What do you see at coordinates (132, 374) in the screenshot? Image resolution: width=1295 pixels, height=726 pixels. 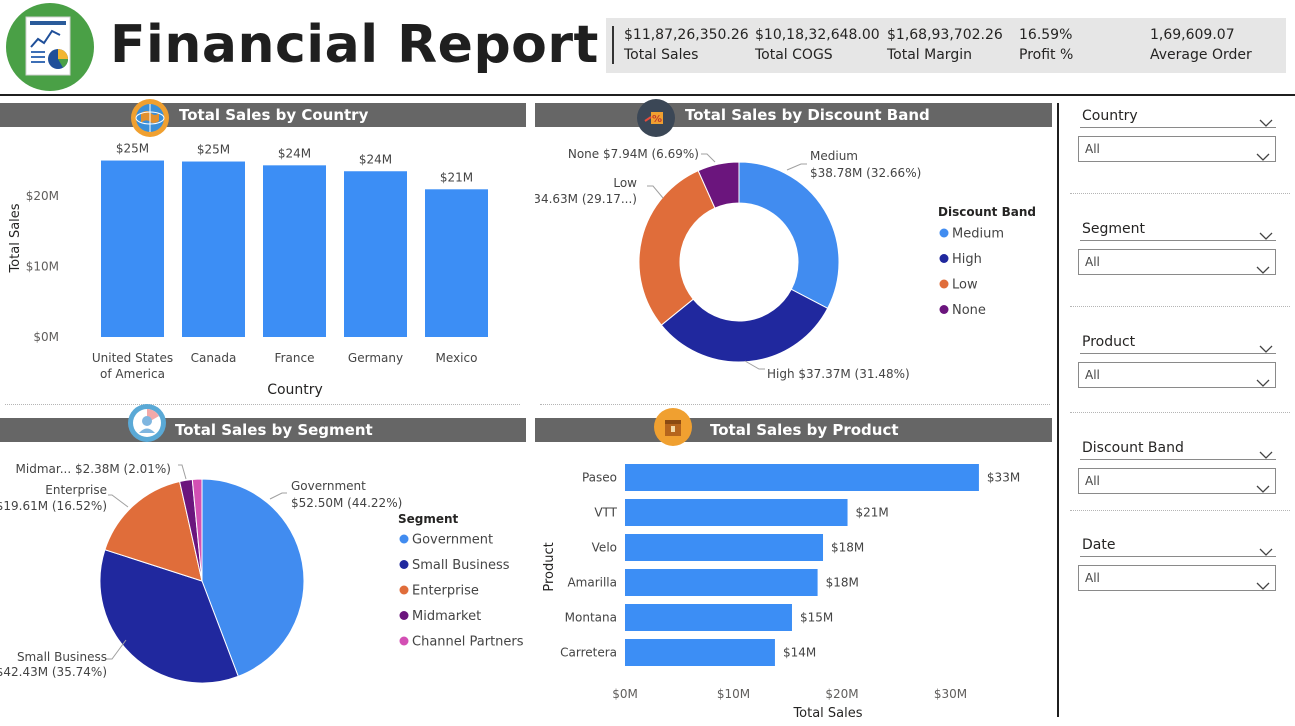 I see `x-tick-label: of America` at bounding box center [132, 374].